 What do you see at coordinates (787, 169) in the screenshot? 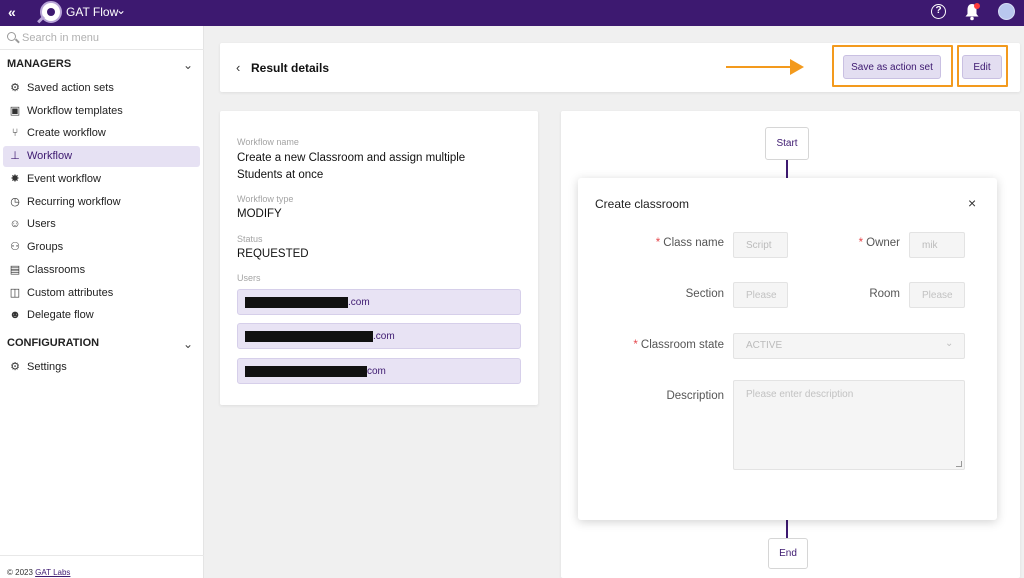
I see `flow-connector-top` at bounding box center [787, 169].